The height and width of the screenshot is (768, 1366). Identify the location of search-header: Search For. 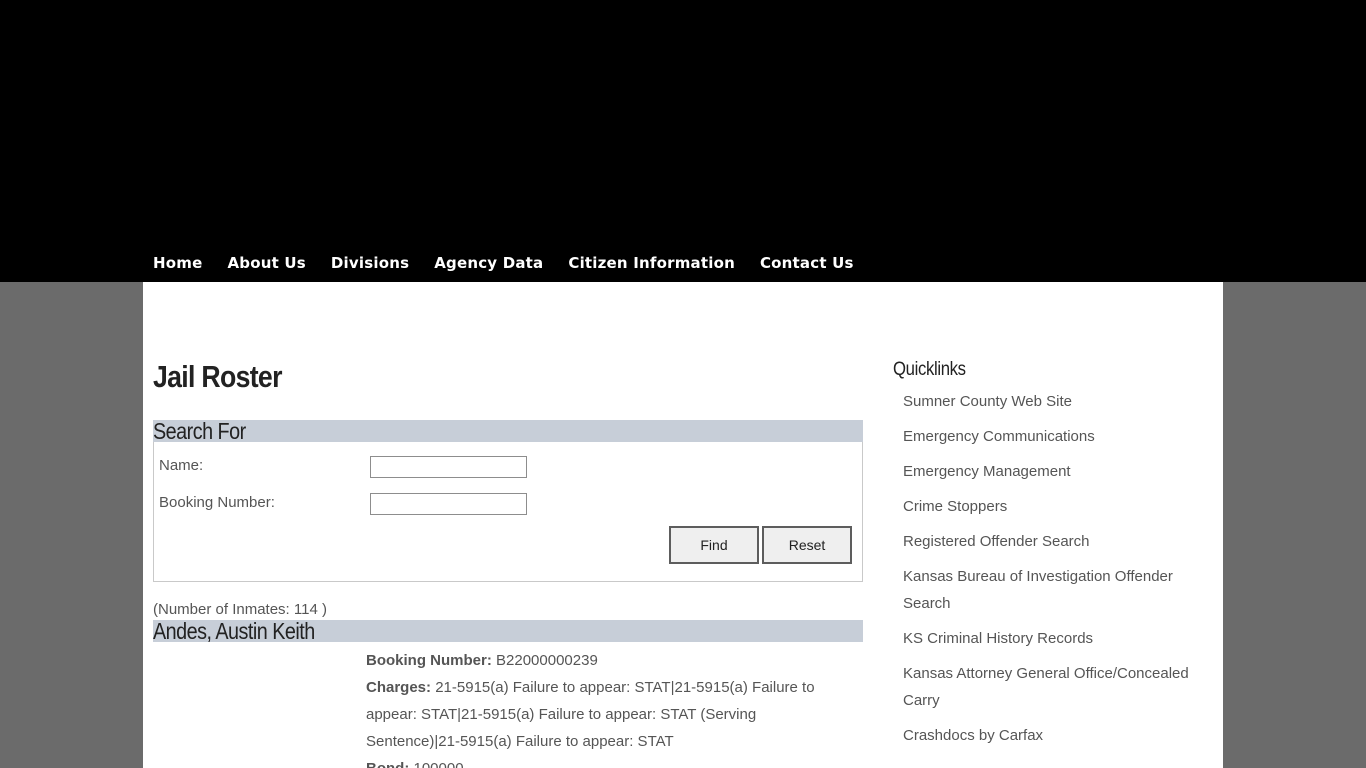
(508, 431).